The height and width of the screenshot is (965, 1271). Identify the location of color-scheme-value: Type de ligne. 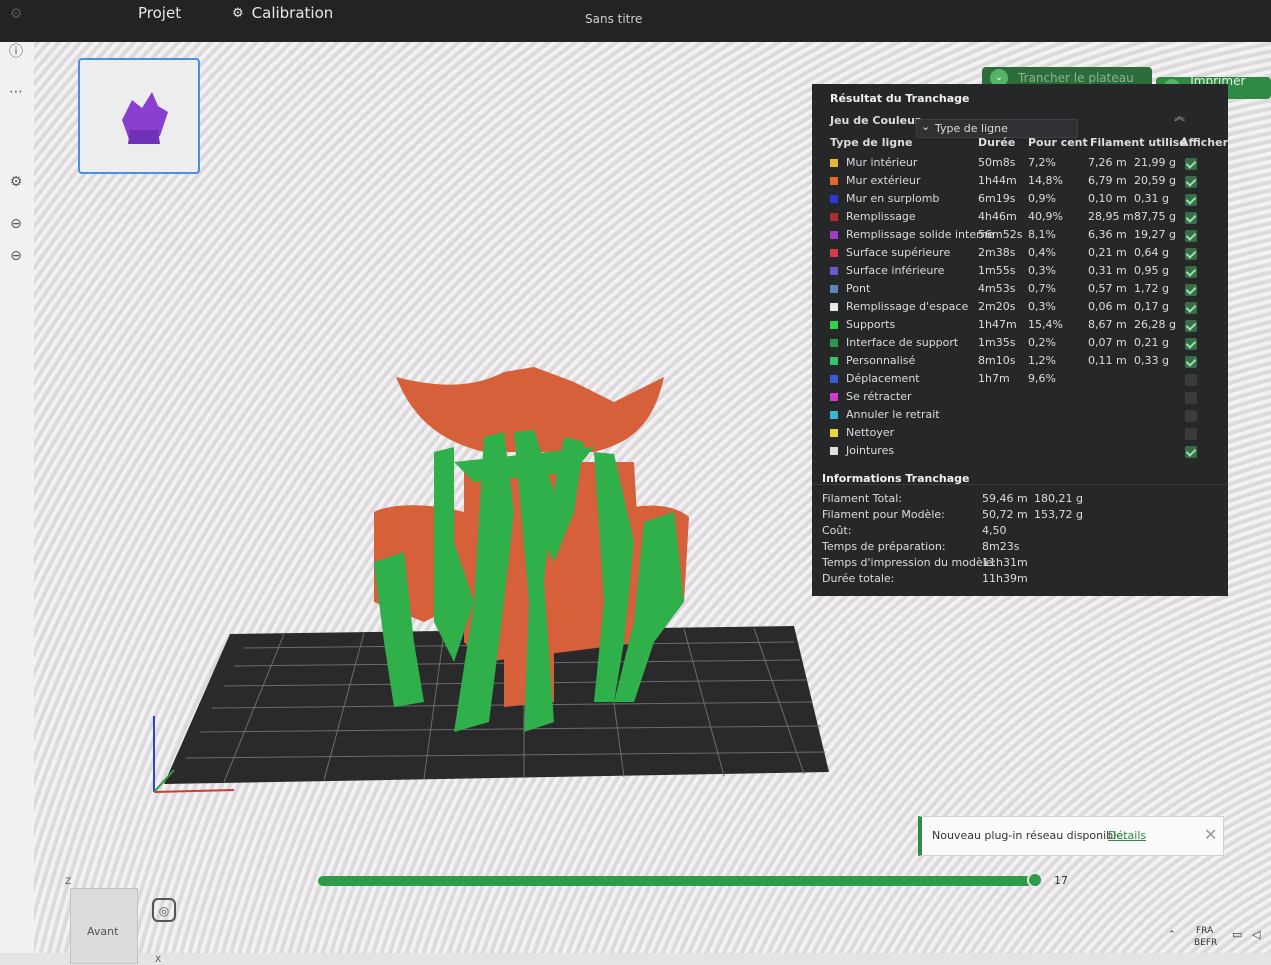
(971, 128).